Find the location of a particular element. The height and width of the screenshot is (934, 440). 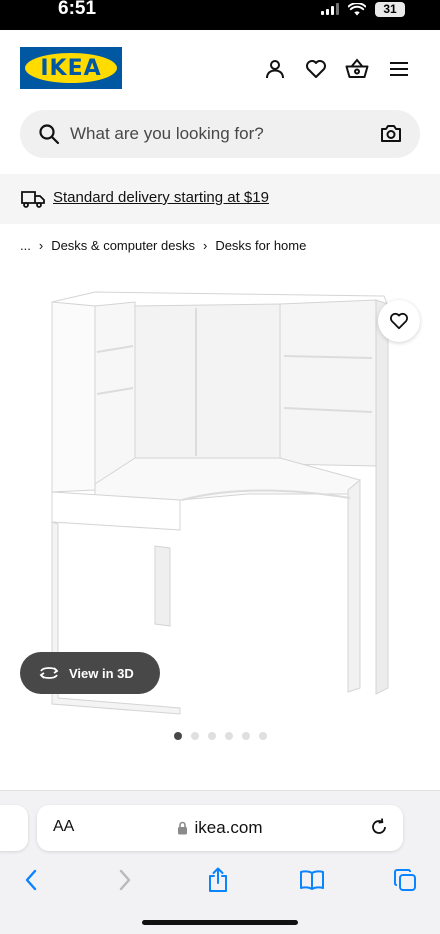

favorite-button is located at coordinates (399, 321).